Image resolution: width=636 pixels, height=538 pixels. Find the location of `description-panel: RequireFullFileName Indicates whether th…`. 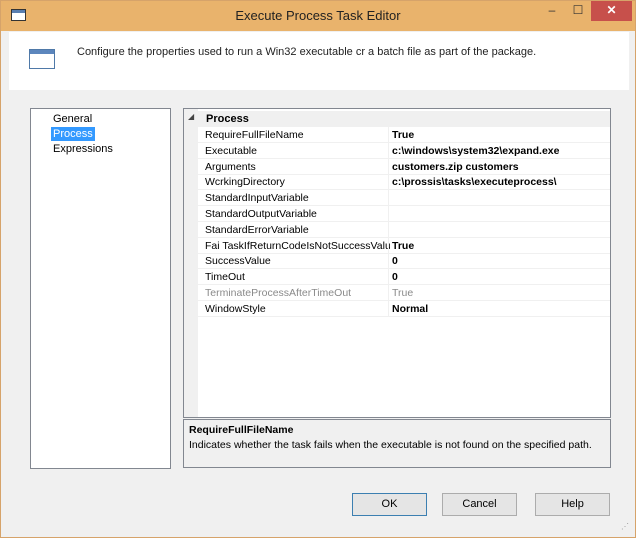

description-panel: RequireFullFileName Indicates whether th… is located at coordinates (397, 443).